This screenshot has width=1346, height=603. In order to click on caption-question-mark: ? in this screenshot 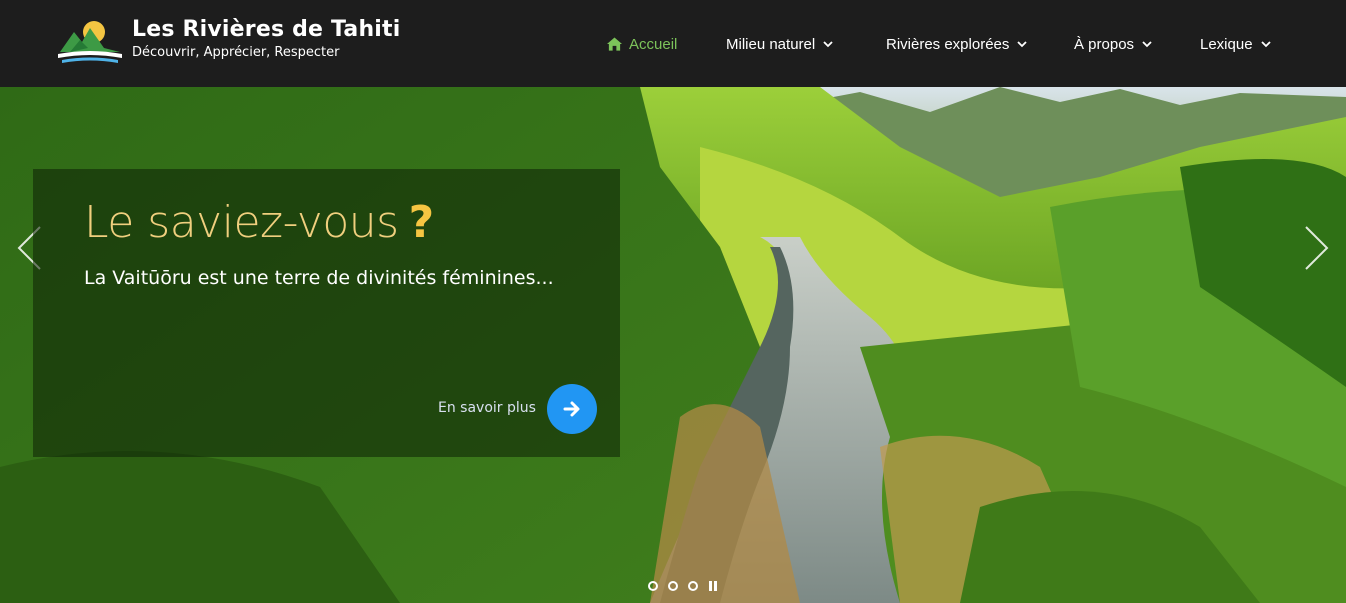, I will do `click(421, 222)`.